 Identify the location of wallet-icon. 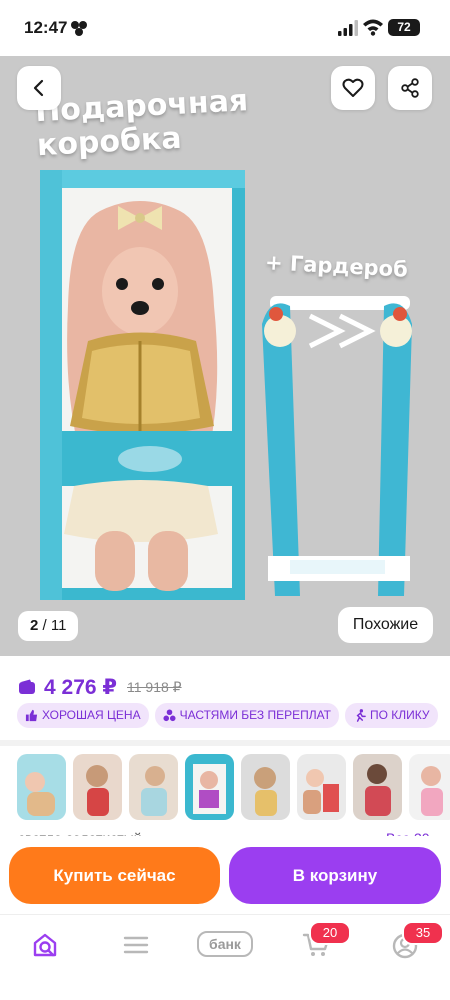
(27, 686).